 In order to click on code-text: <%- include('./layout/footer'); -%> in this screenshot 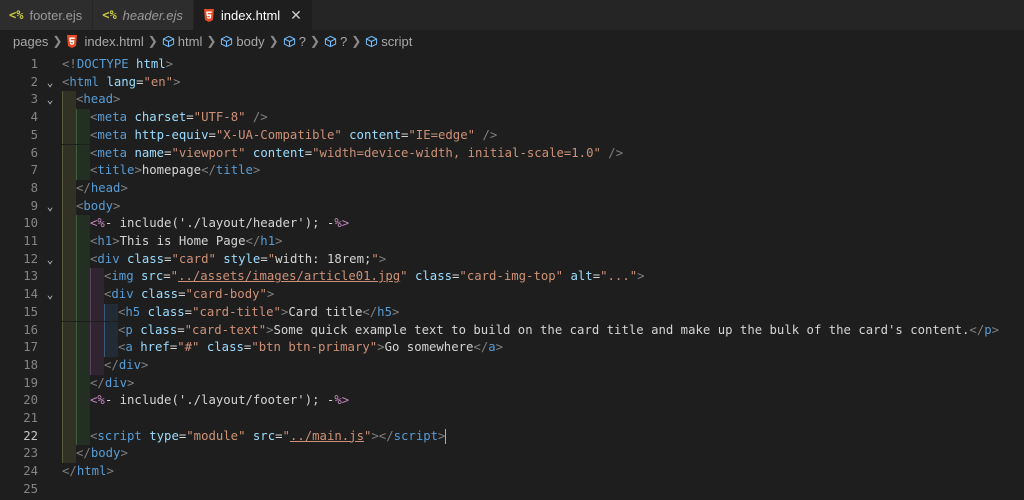, I will do `click(219, 401)`.